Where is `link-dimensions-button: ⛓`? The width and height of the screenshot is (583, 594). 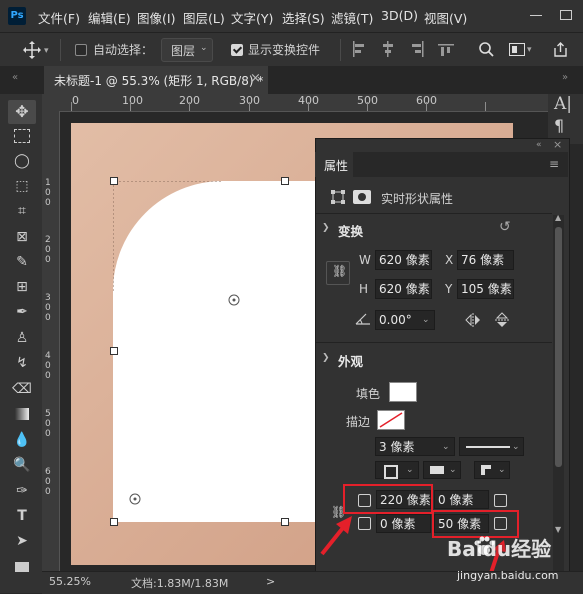 link-dimensions-button: ⛓ is located at coordinates (338, 273).